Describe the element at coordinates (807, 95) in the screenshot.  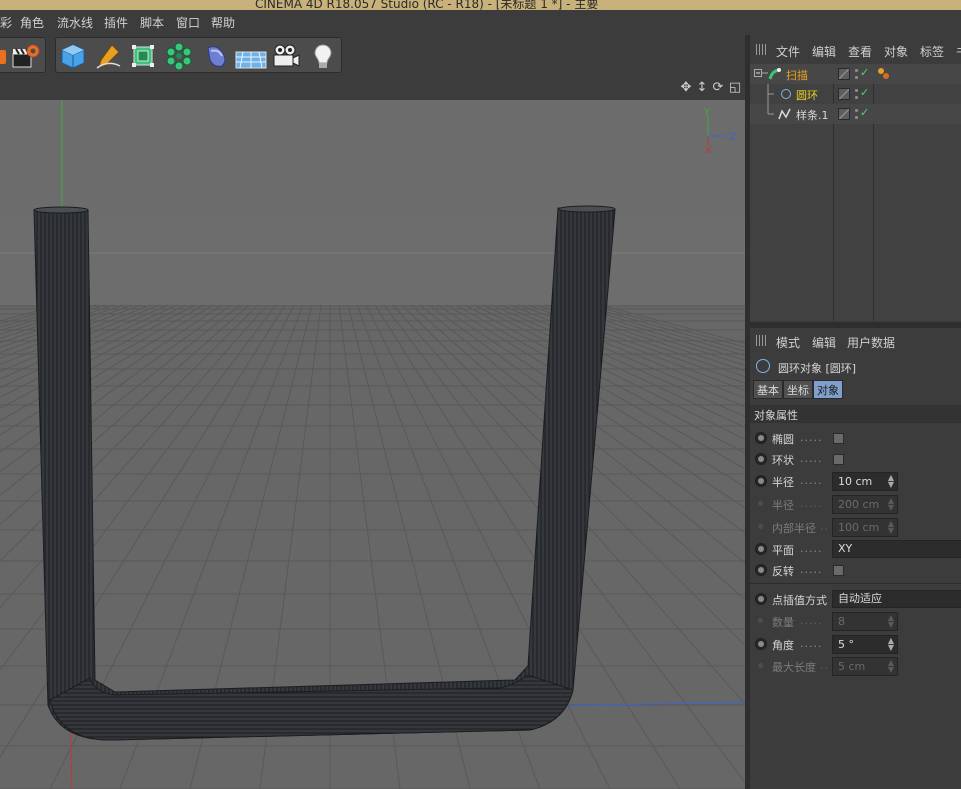
I see `object-name-circle: 圆环` at that location.